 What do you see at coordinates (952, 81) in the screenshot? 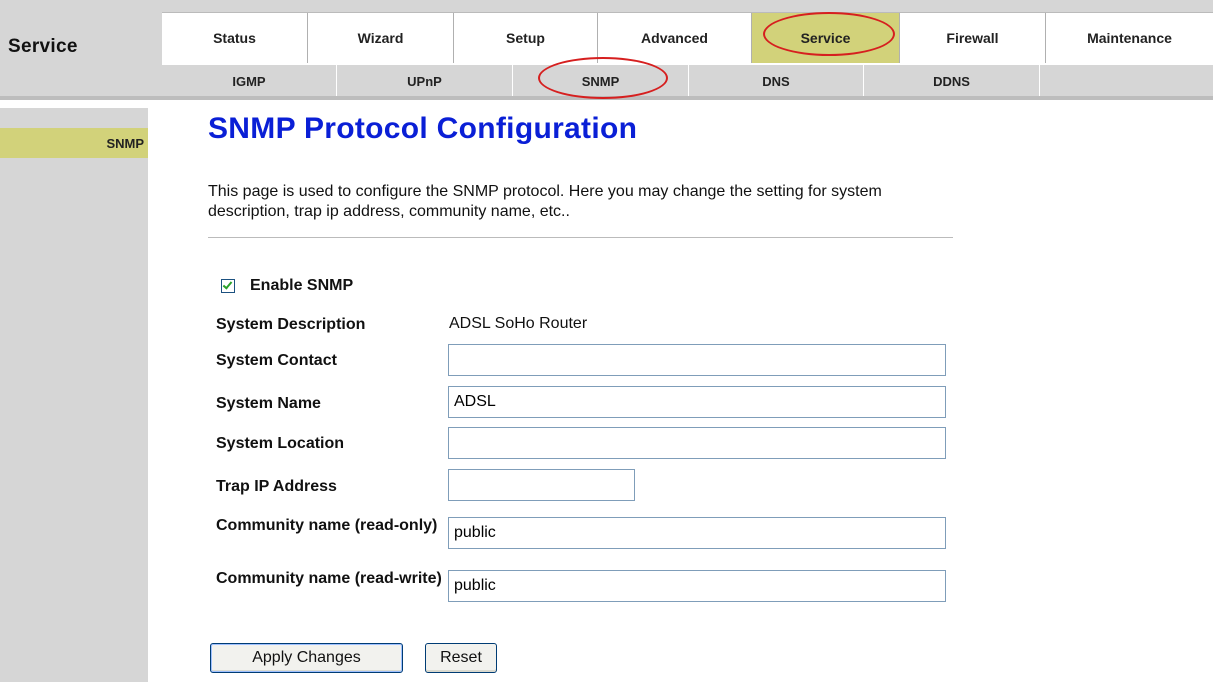
I see `subtab-ddns: DDNS` at bounding box center [952, 81].